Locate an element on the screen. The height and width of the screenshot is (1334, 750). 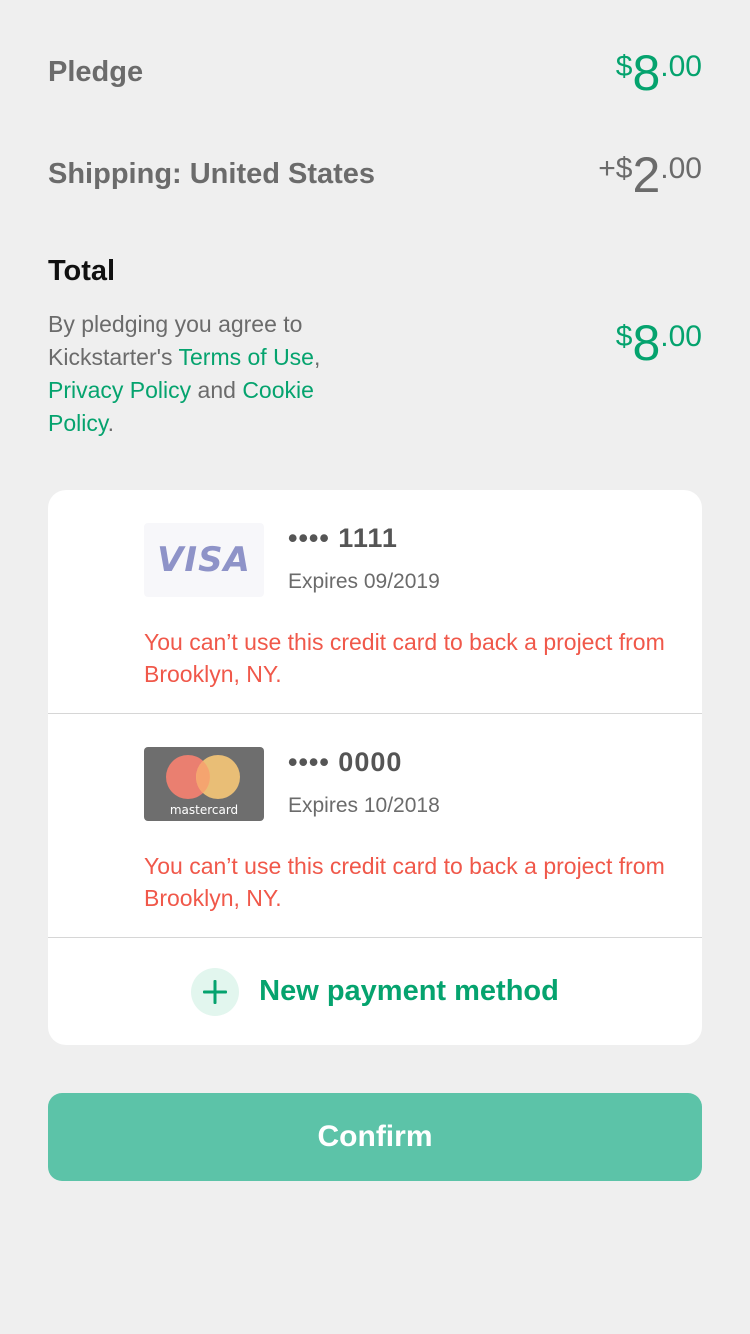
mastercard-logo: mastercard is located at coordinates (204, 784).